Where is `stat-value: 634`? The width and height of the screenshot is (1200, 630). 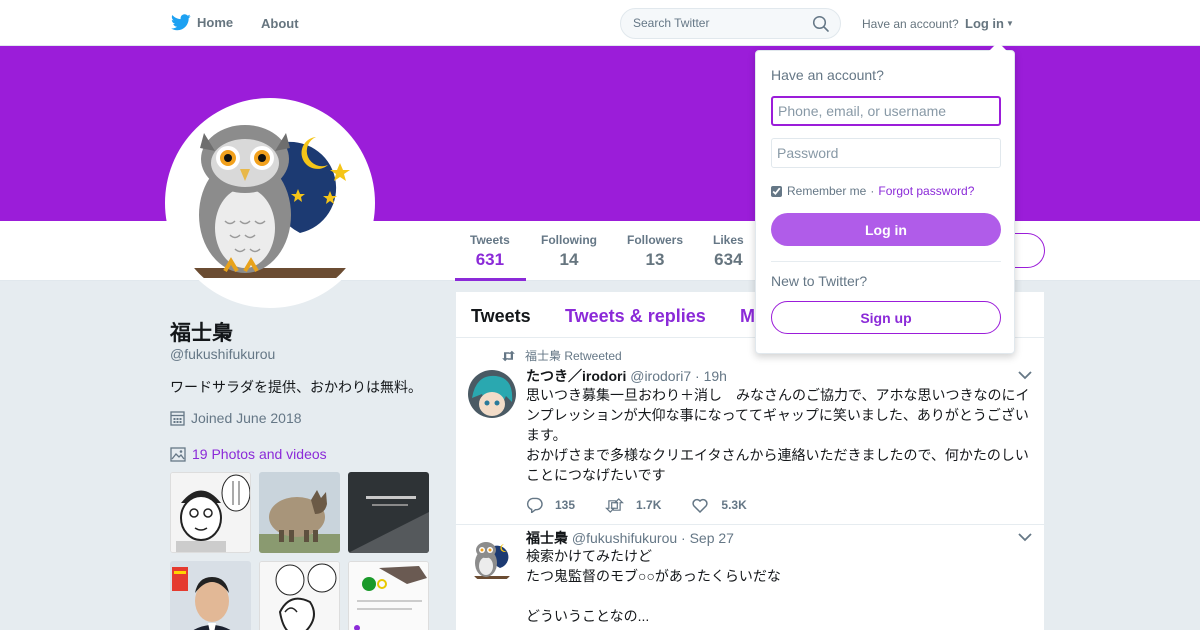 stat-value: 634 is located at coordinates (728, 259).